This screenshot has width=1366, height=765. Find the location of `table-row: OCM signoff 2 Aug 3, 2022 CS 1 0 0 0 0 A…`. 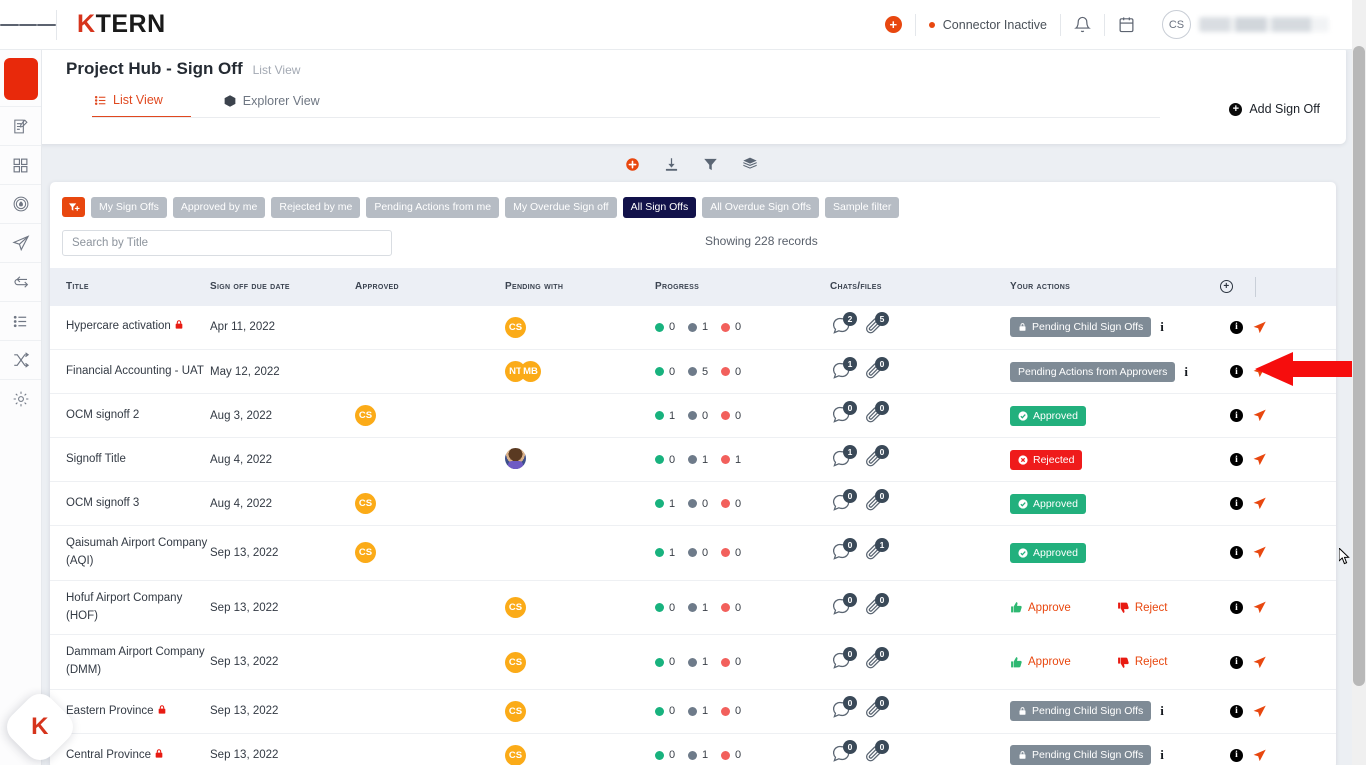

table-row: OCM signoff 2 Aug 3, 2022 CS 1 0 0 0 0 A… is located at coordinates (693, 416).